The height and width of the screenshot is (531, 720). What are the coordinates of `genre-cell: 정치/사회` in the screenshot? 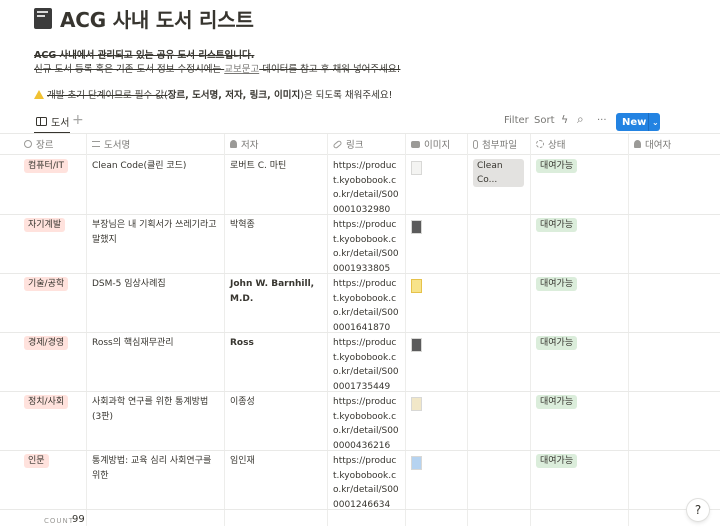 It's located at (52, 420).